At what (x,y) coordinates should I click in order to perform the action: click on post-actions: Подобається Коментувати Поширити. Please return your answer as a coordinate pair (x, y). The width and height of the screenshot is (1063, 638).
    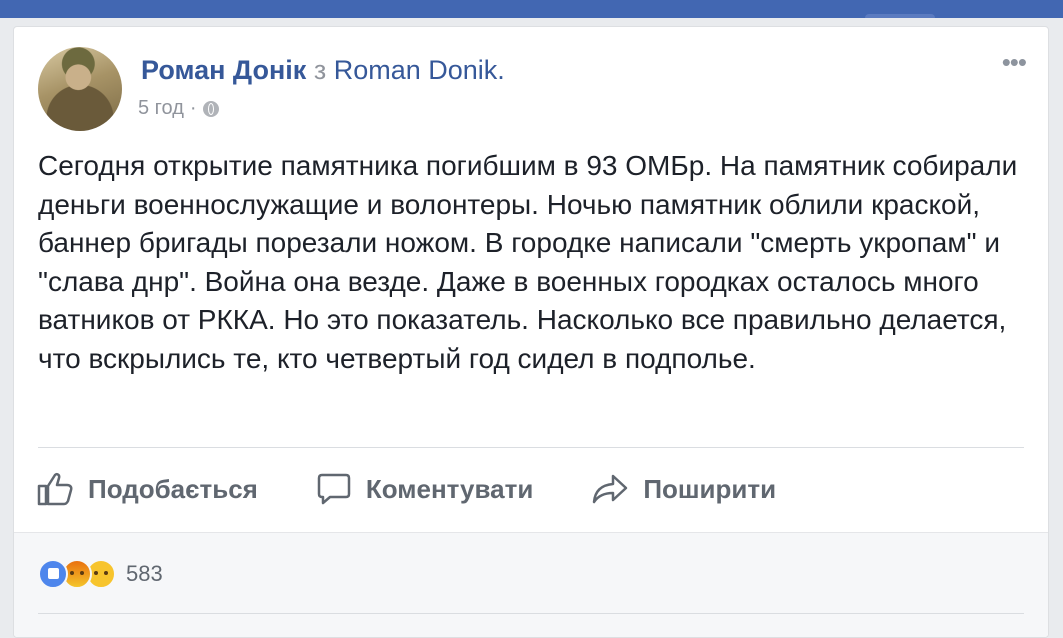
    Looking at the image, I should click on (435, 489).